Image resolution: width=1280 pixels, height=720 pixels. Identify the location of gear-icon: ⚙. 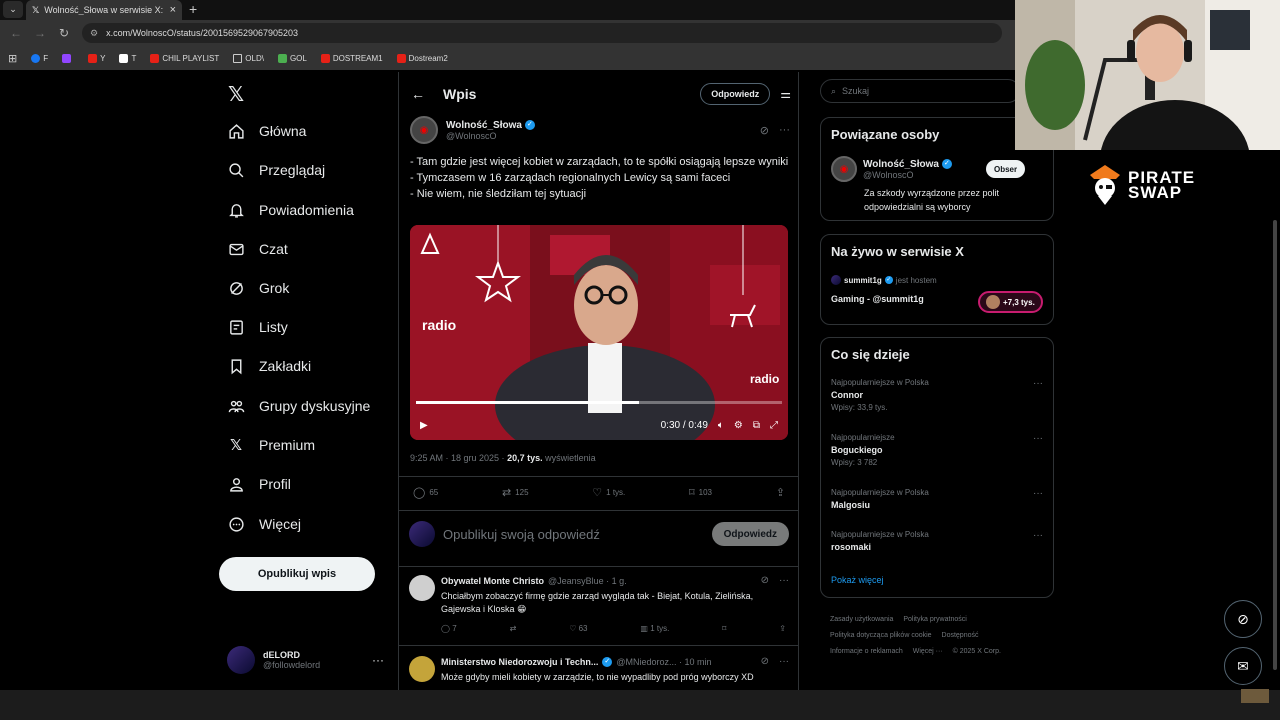
(738, 425).